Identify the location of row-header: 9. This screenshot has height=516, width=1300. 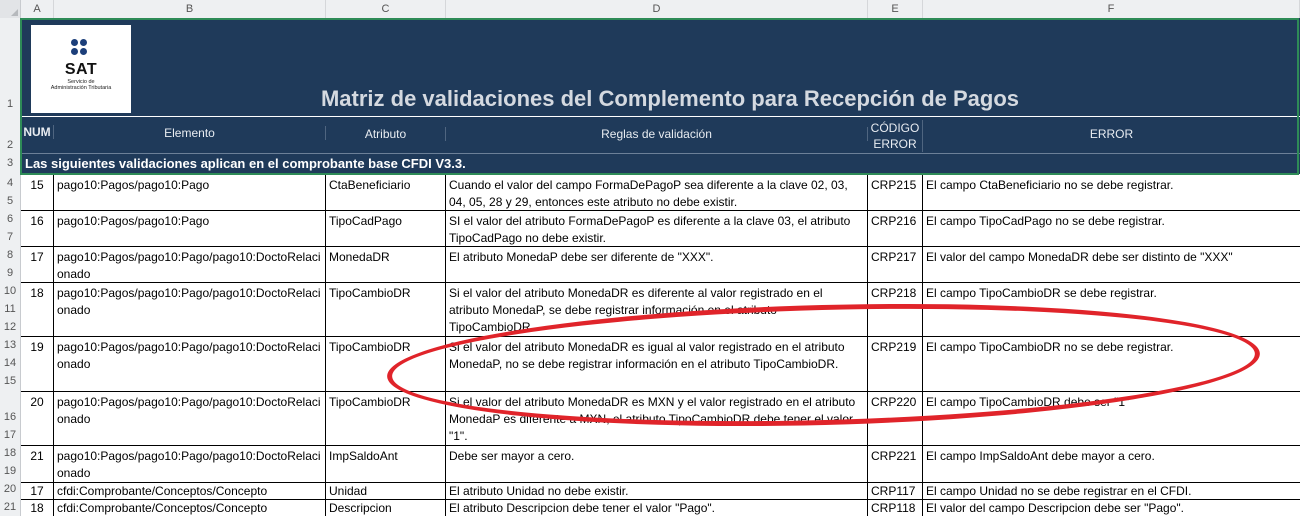
(10, 273).